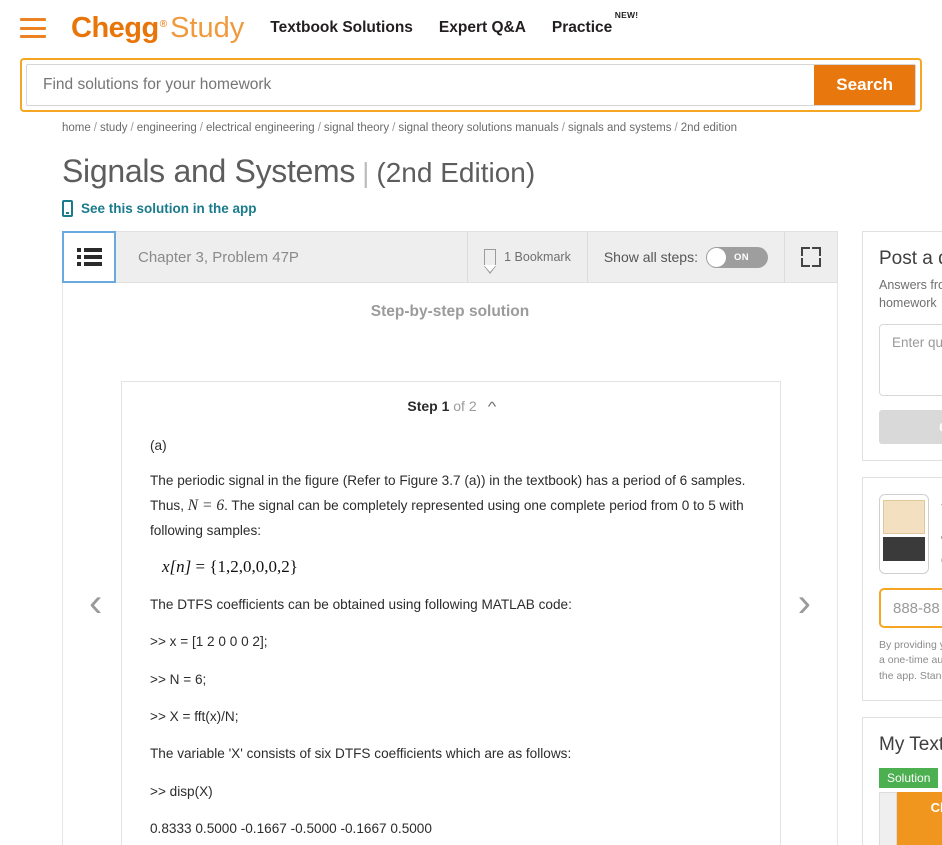  I want to click on inline-math-n-equals-6: N = 6, so click(206, 505).